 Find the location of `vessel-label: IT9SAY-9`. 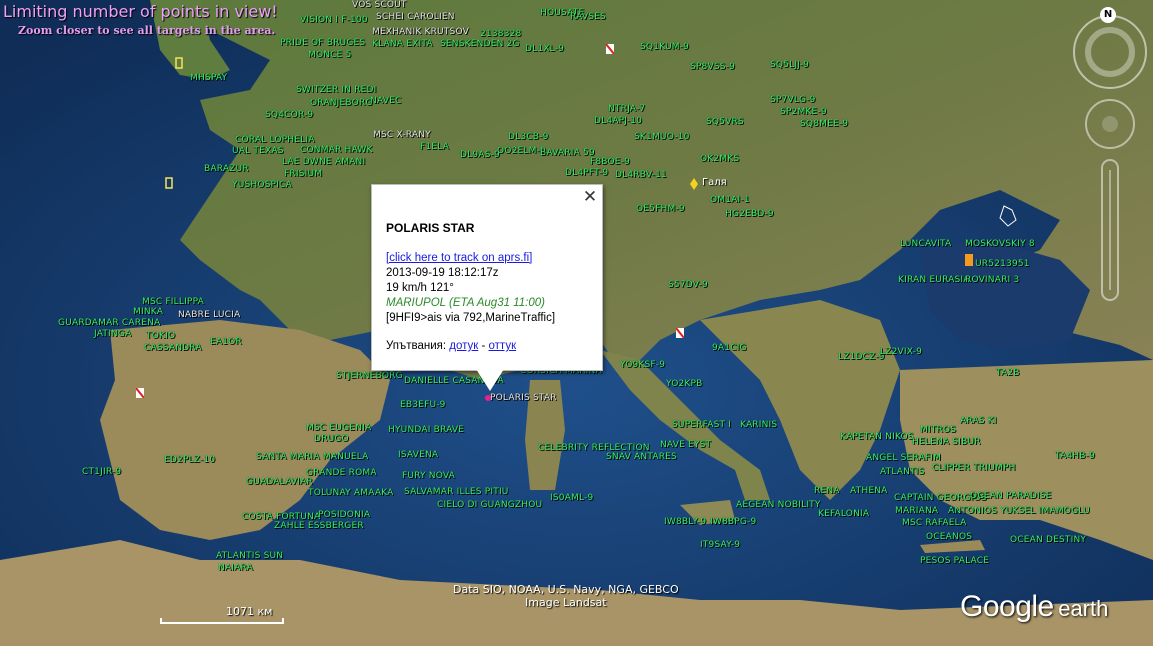

vessel-label: IT9SAY-9 is located at coordinates (720, 545).